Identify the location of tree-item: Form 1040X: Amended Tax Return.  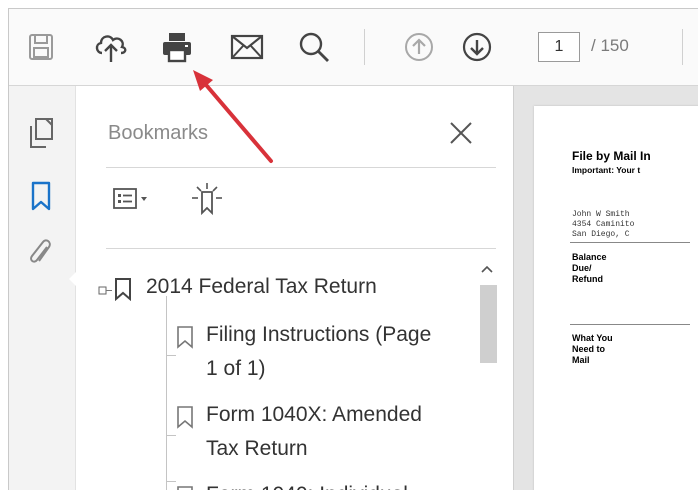
(299, 432).